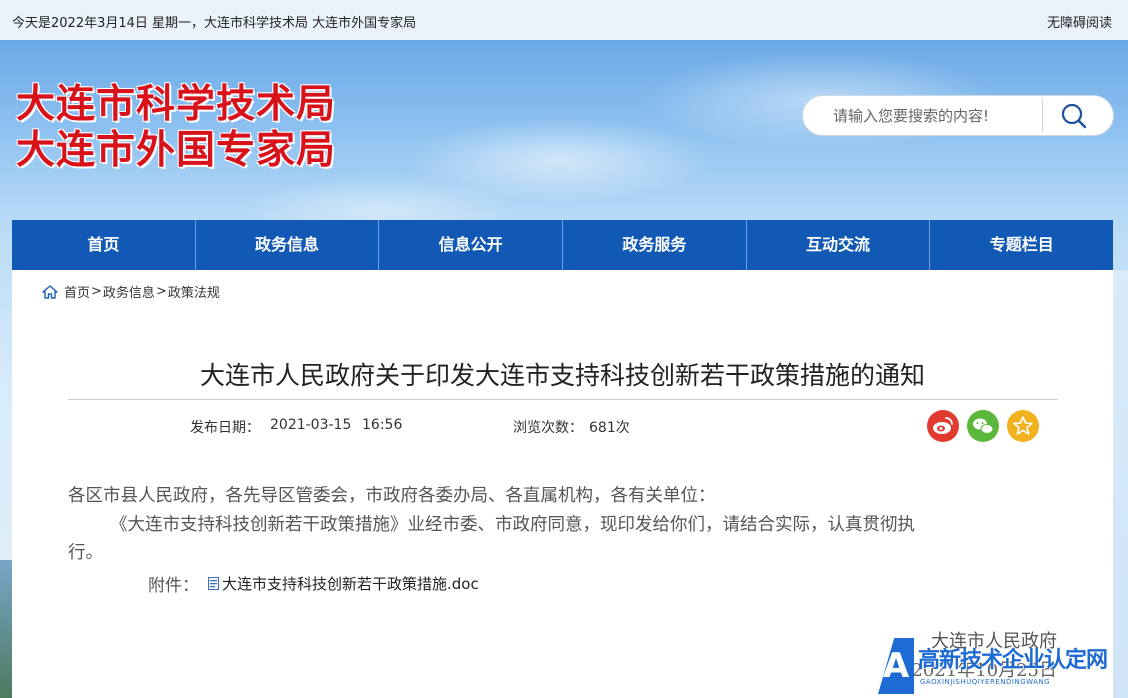 The image size is (1128, 698). What do you see at coordinates (311, 425) in the screenshot?
I see `publish-date: 2021-03-15` at bounding box center [311, 425].